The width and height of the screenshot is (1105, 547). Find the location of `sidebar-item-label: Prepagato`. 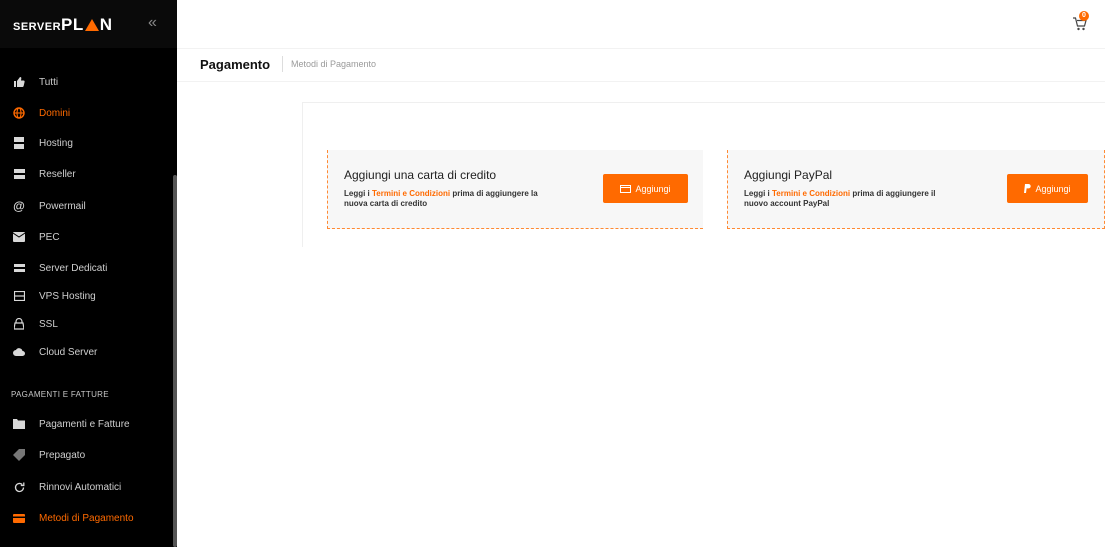

sidebar-item-label: Prepagato is located at coordinates (62, 455).